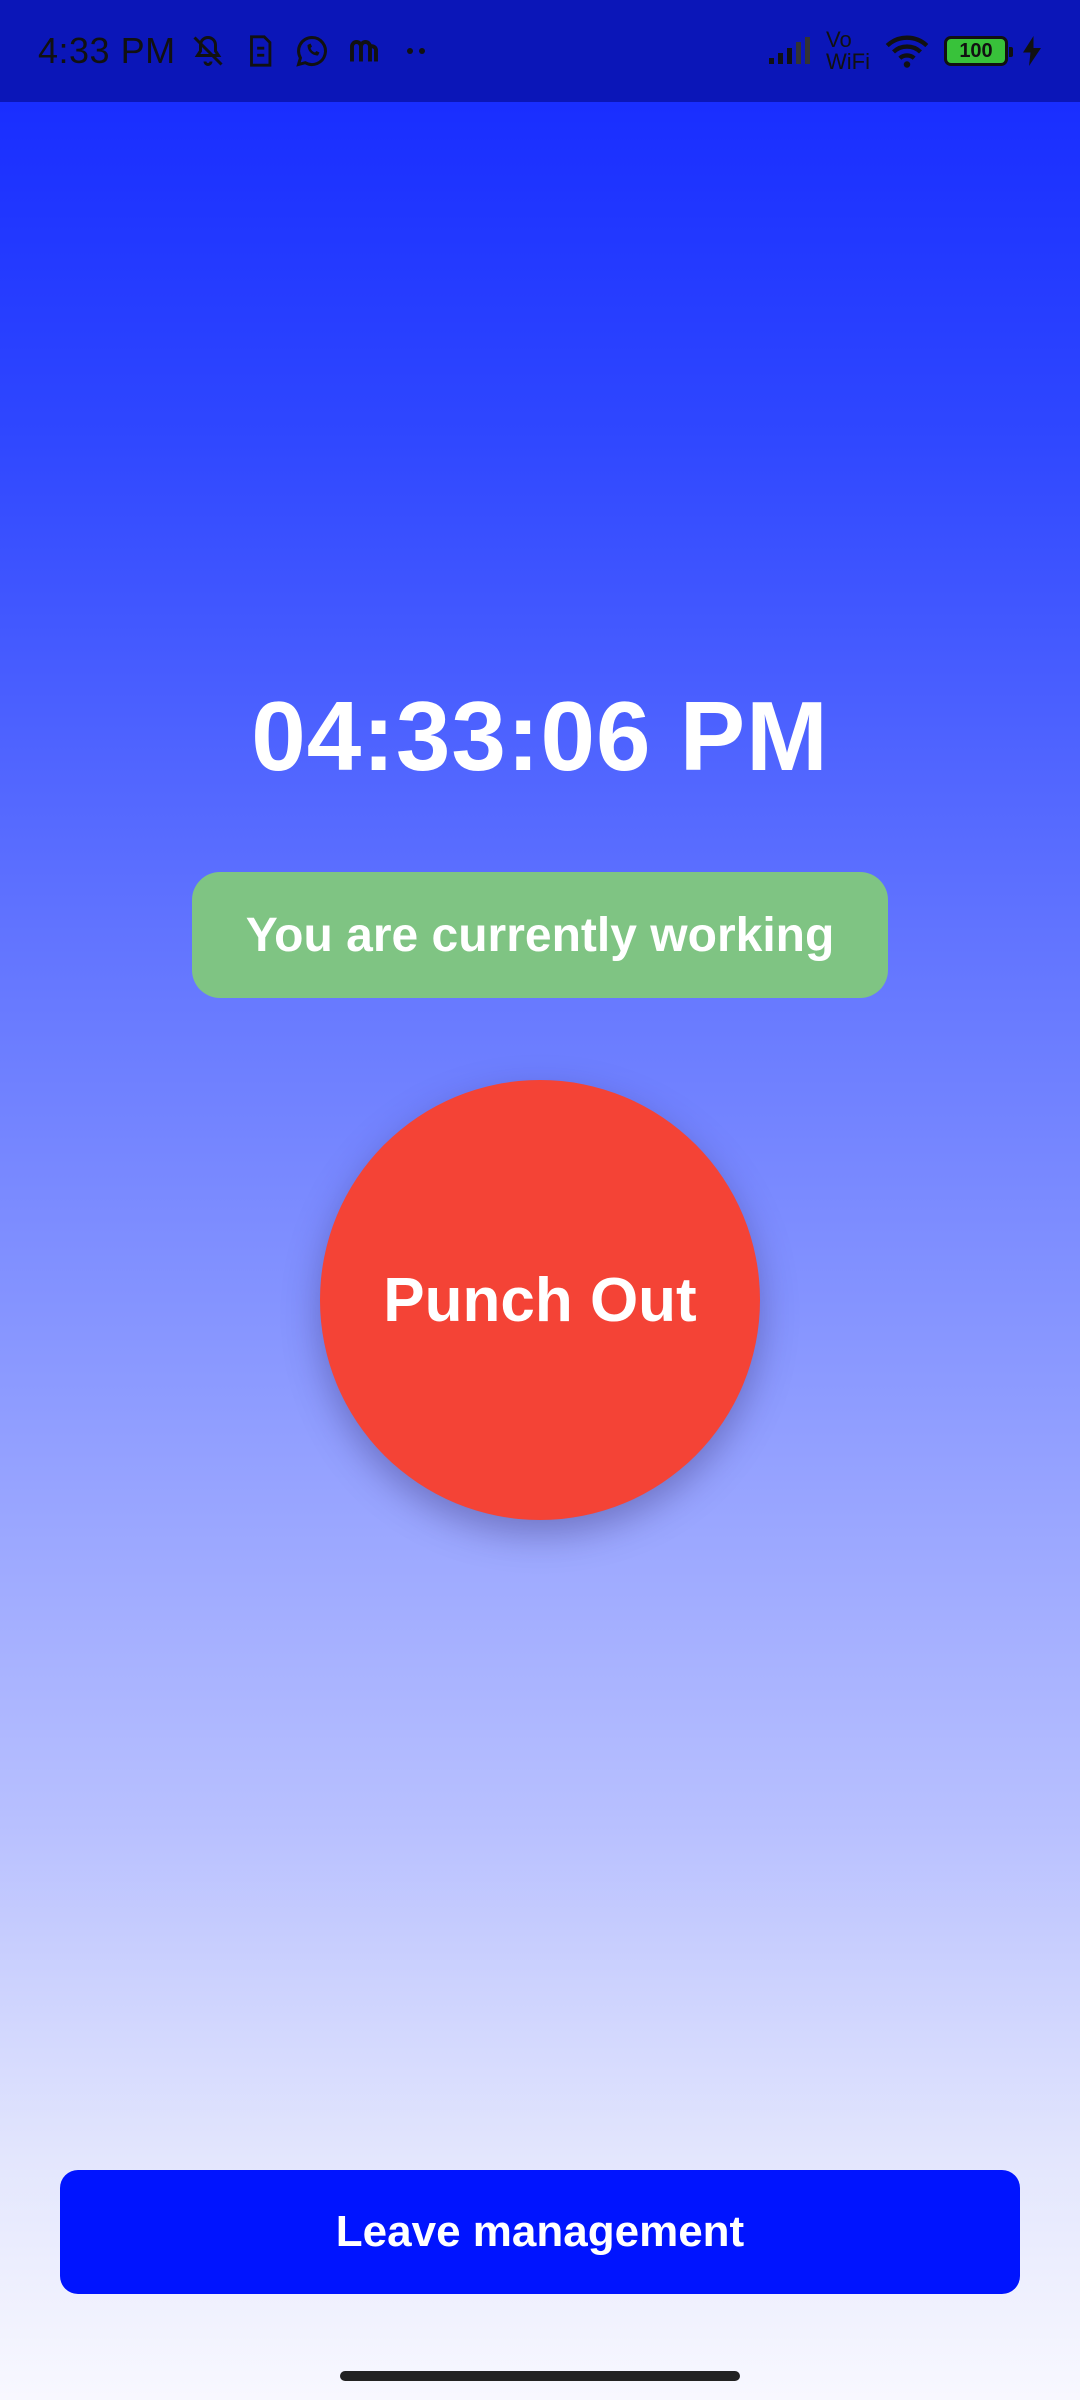 The image size is (1080, 2400). Describe the element at coordinates (839, 39) in the screenshot. I see `vowifi-label-top: Vo` at that location.